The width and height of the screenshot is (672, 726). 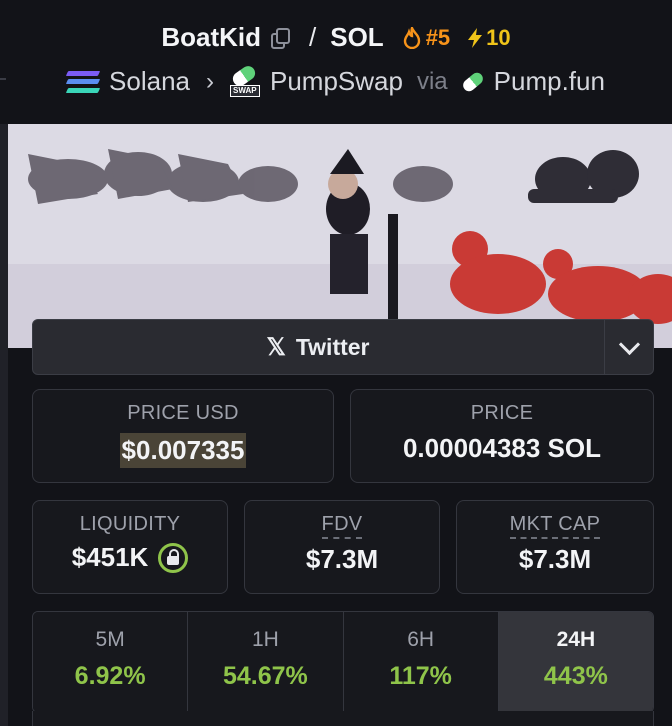 I want to click on x-icon: 𝕏, so click(x=276, y=347).